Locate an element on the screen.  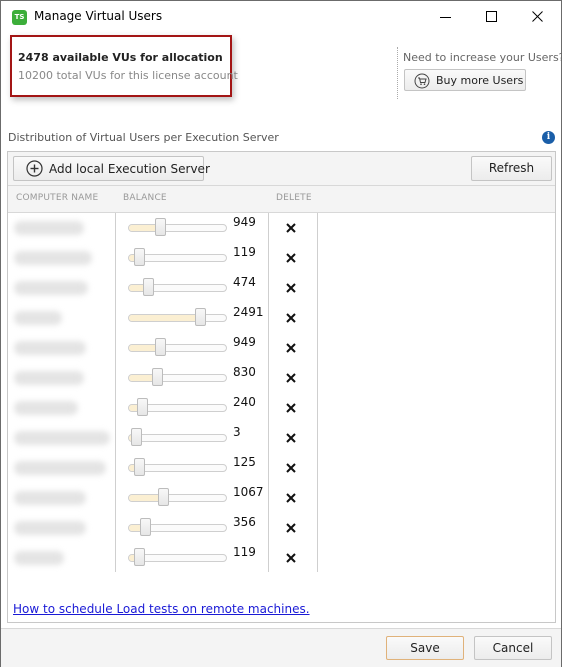
window-title: Manage Virtual Users is located at coordinates (98, 16).